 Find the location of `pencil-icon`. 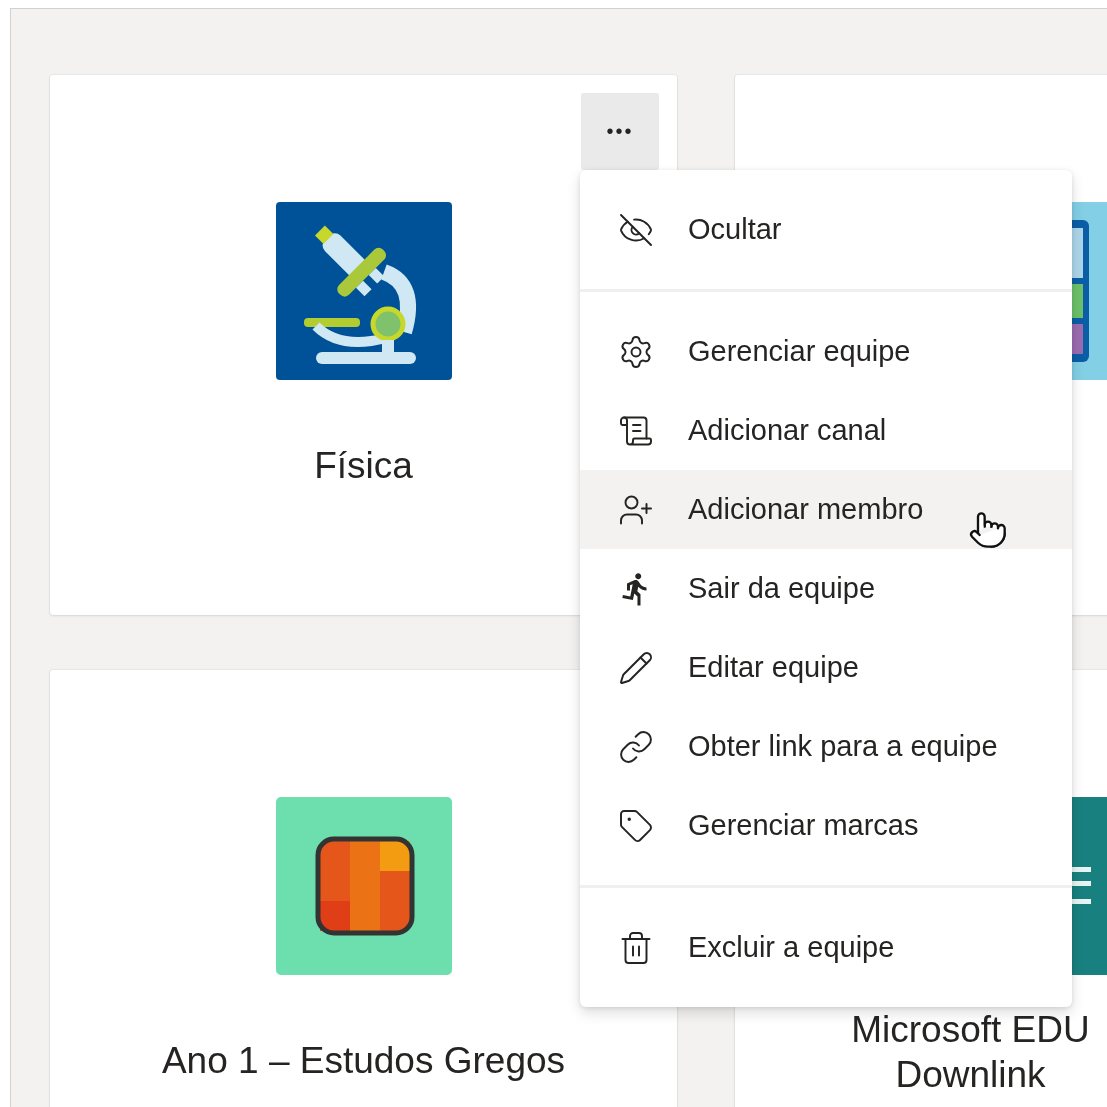

pencil-icon is located at coordinates (636, 667).